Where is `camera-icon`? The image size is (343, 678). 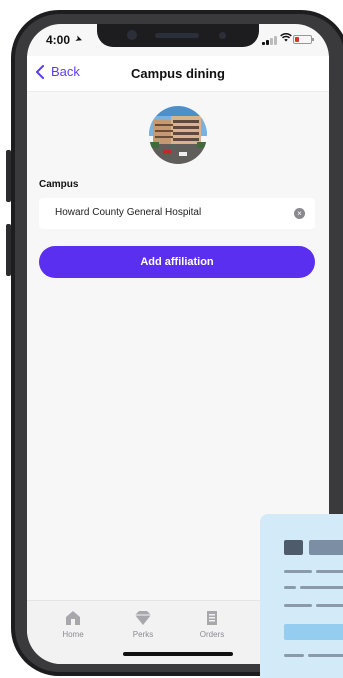 camera-icon is located at coordinates (132, 35).